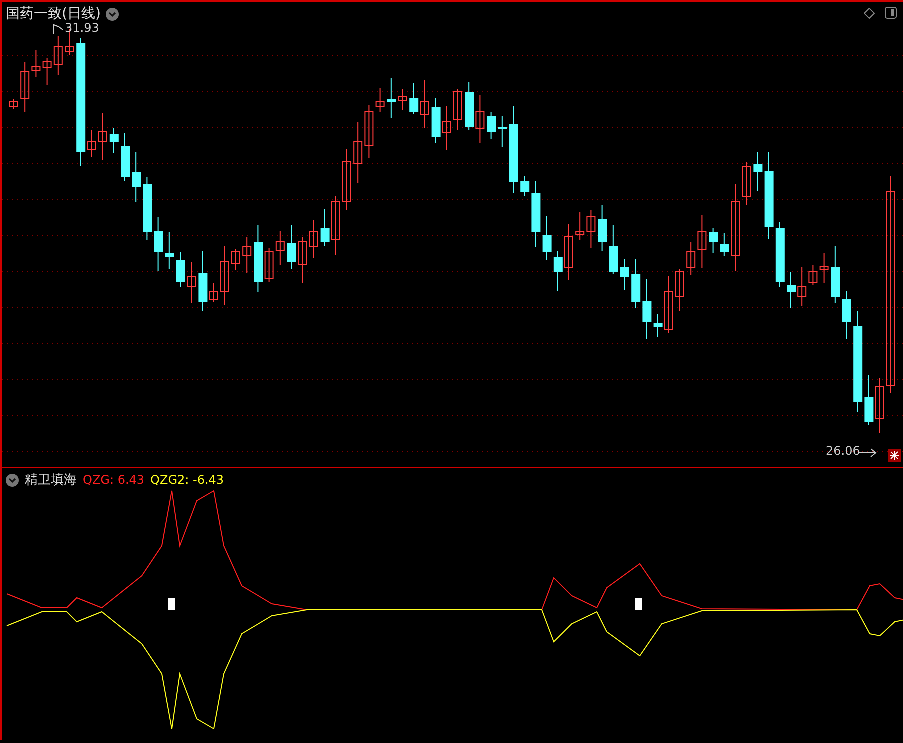  I want to click on chart-title: 国药一致(日线), so click(53, 14).